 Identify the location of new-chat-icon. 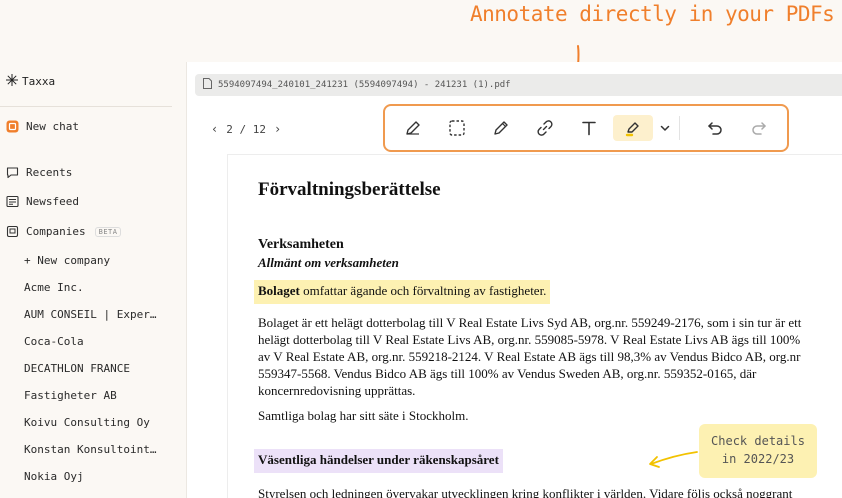
(12, 126).